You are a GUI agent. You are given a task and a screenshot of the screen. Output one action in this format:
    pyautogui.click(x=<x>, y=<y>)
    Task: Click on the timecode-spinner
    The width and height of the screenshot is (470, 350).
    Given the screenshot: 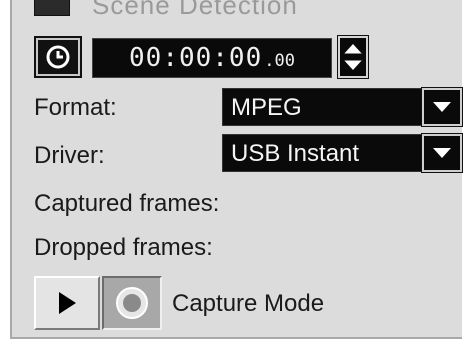 What is the action you would take?
    pyautogui.click(x=353, y=57)
    